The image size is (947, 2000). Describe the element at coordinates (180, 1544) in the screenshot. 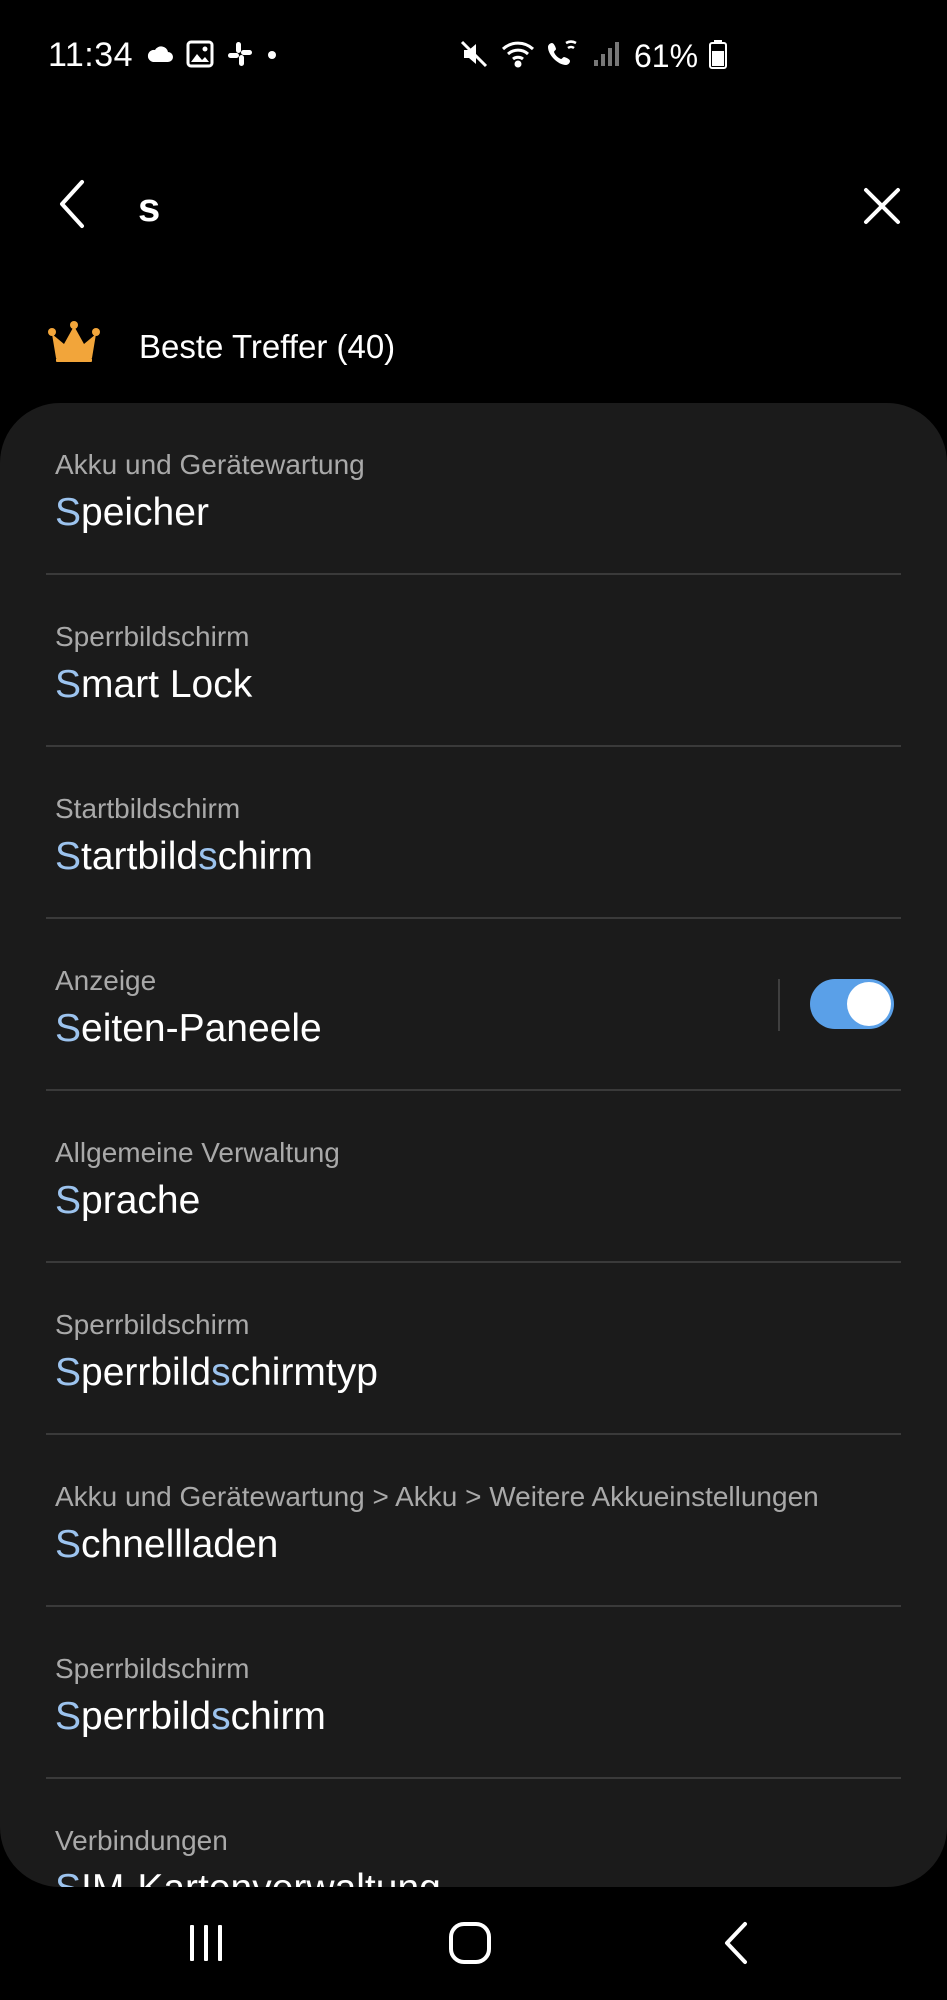

I see `title-rest: chnellladen` at that location.